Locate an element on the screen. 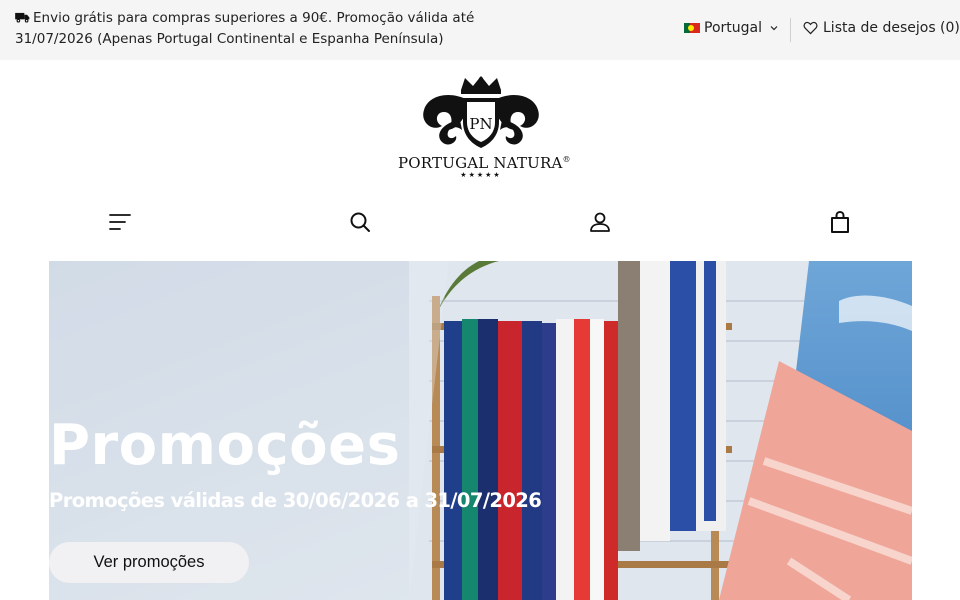 This screenshot has height=600, width=960. chevron-down-icon is located at coordinates (774, 28).